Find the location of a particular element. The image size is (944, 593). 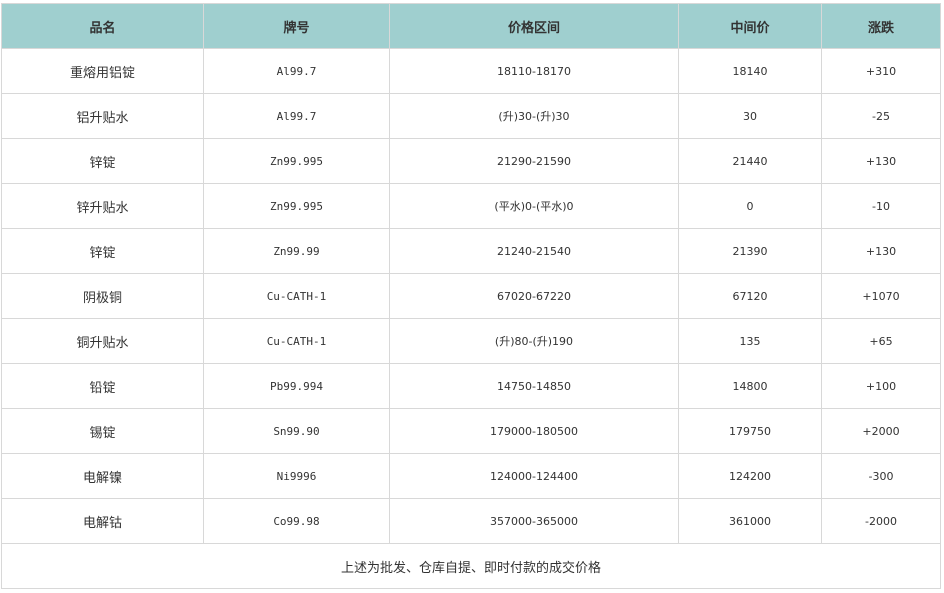

cell-name: 铝升贴水 is located at coordinates (102, 116).